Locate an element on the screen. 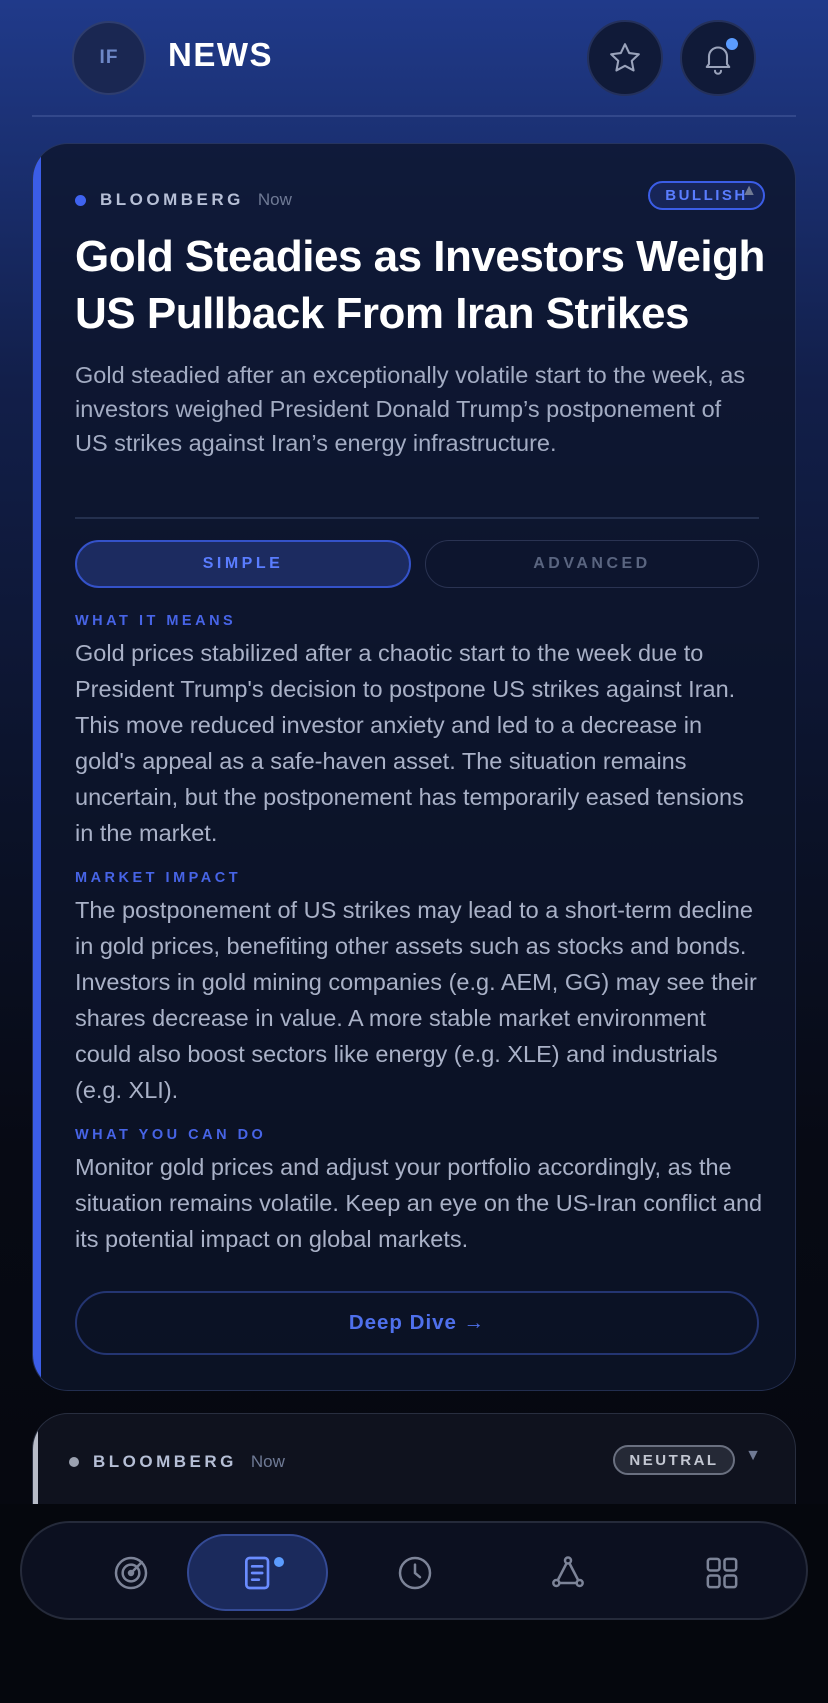  nav-item-news is located at coordinates (257, 1572).